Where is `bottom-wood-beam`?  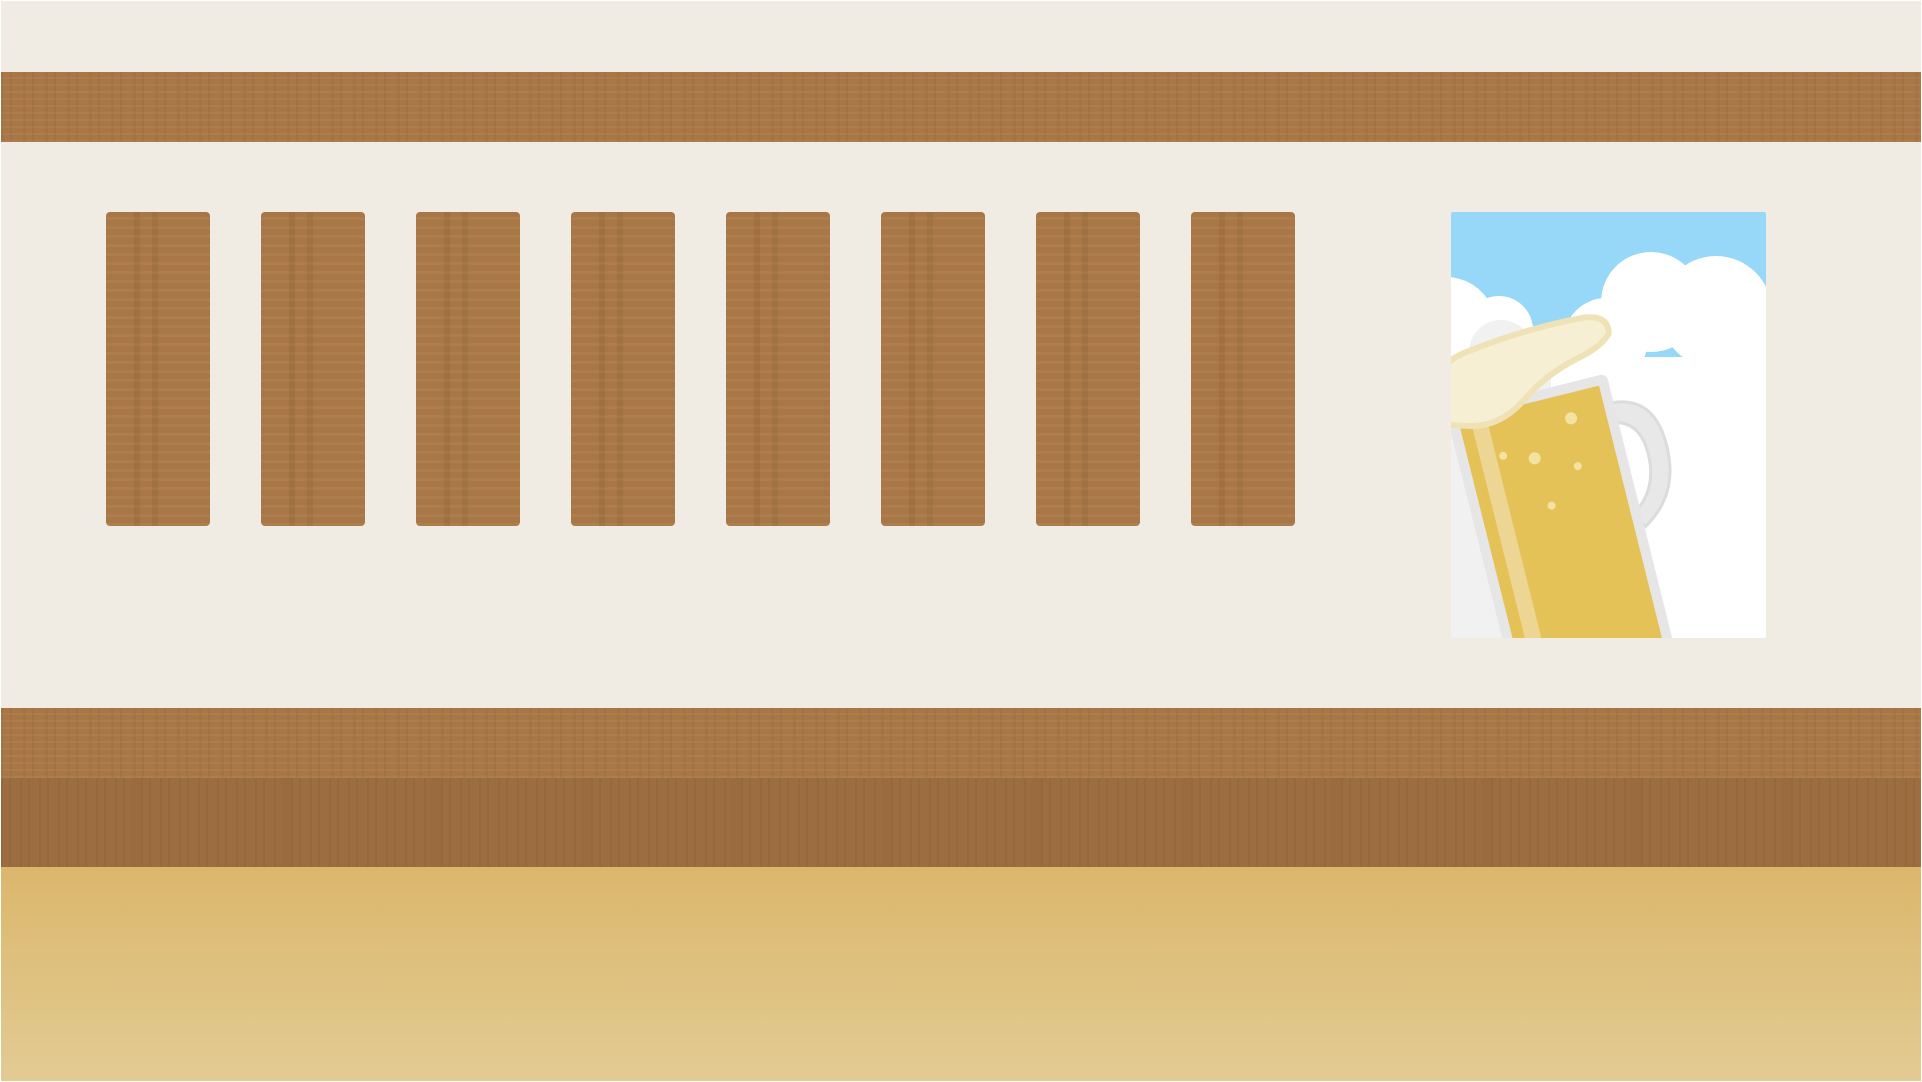
bottom-wood-beam is located at coordinates (961, 743).